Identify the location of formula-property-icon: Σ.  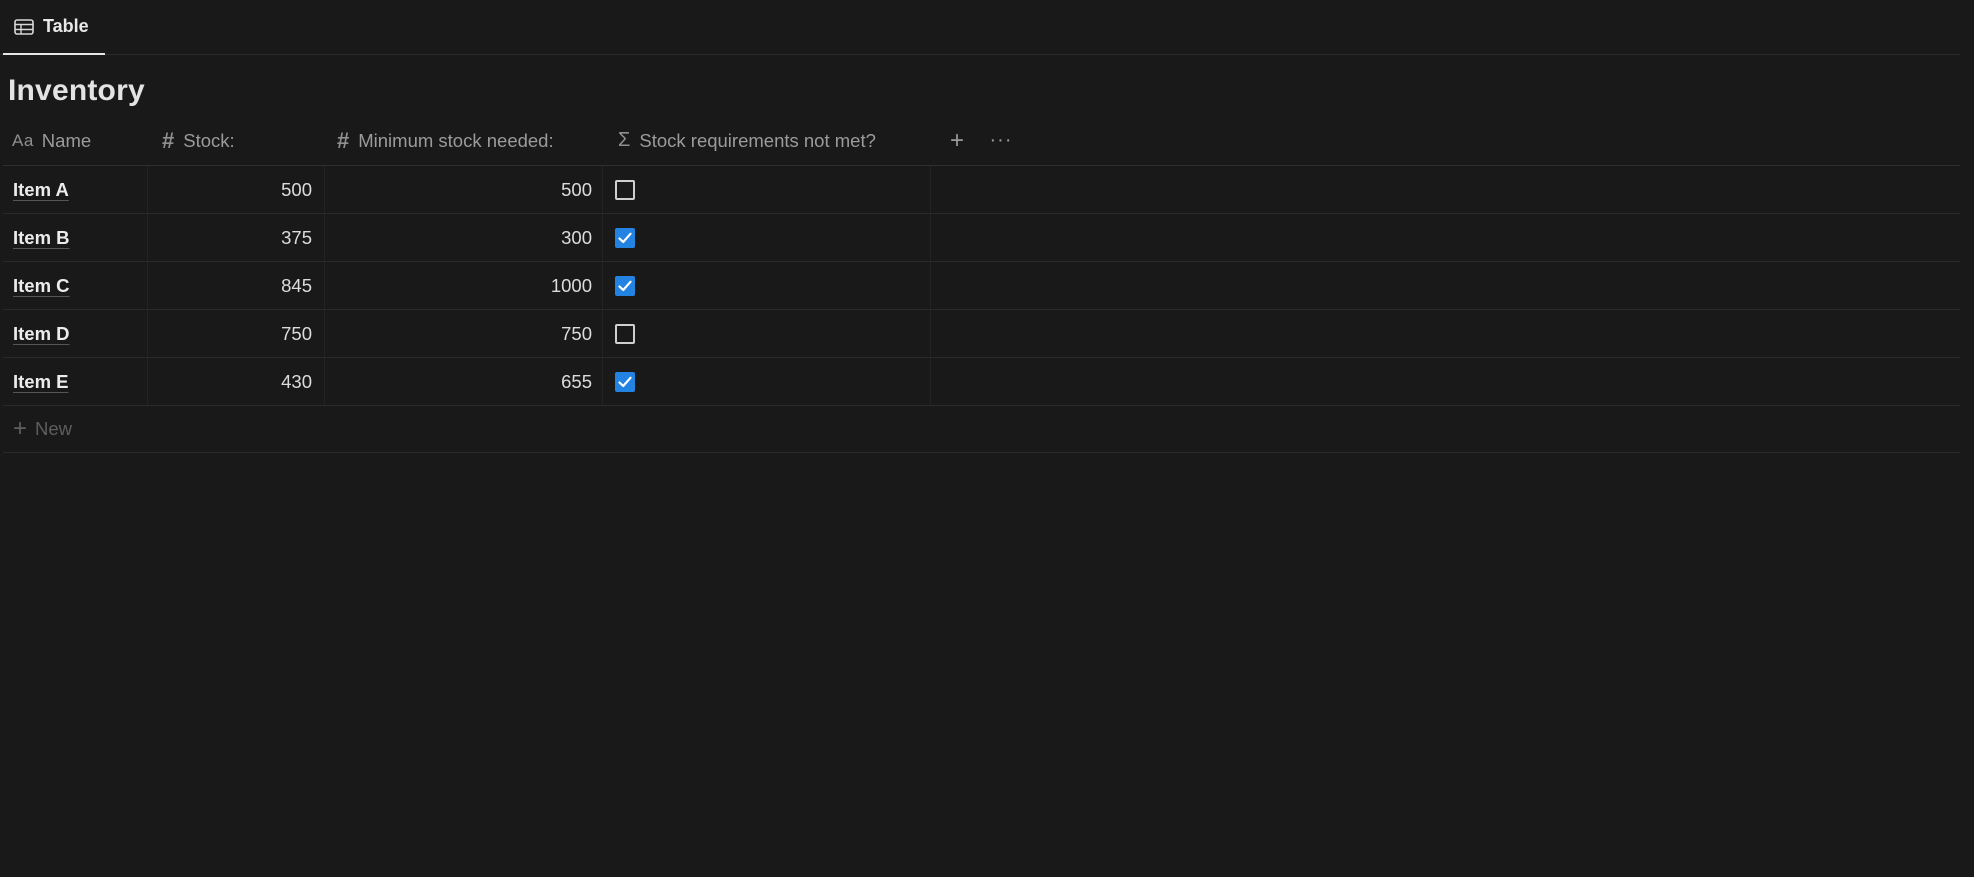
(624, 140).